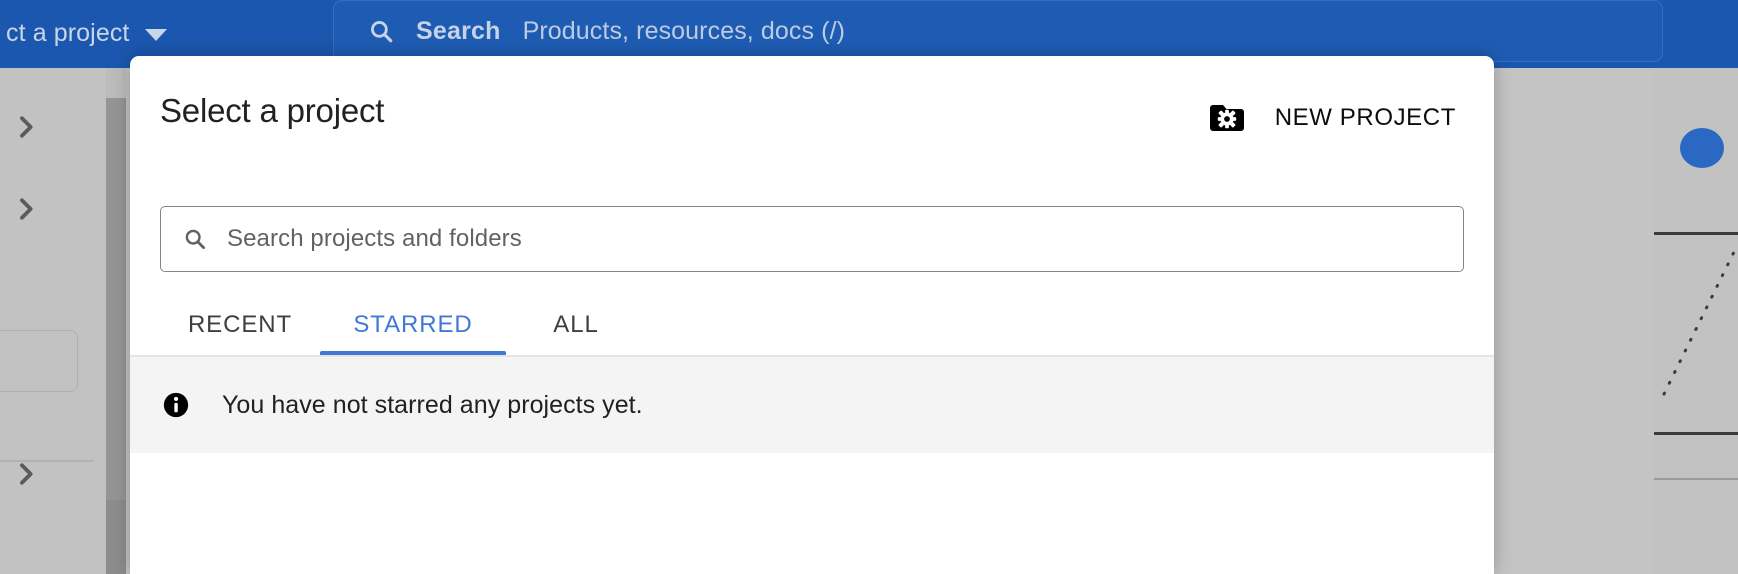 The image size is (1738, 574). What do you see at coordinates (374, 238) in the screenshot?
I see `project-search-placeholder: Search projects and folders` at bounding box center [374, 238].